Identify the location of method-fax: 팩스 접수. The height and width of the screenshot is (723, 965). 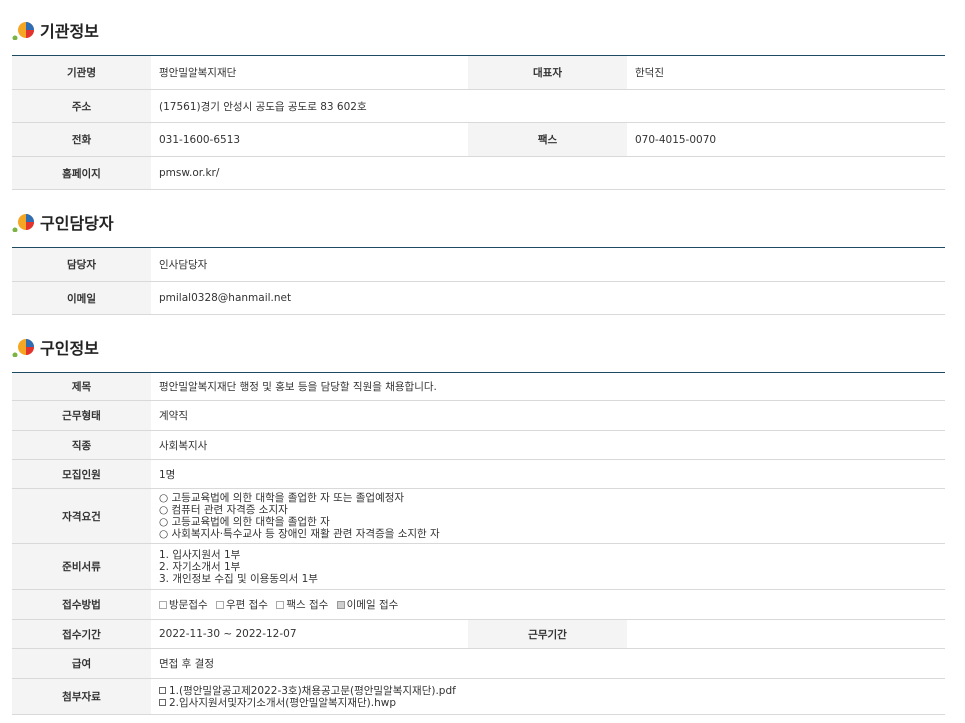
(302, 605).